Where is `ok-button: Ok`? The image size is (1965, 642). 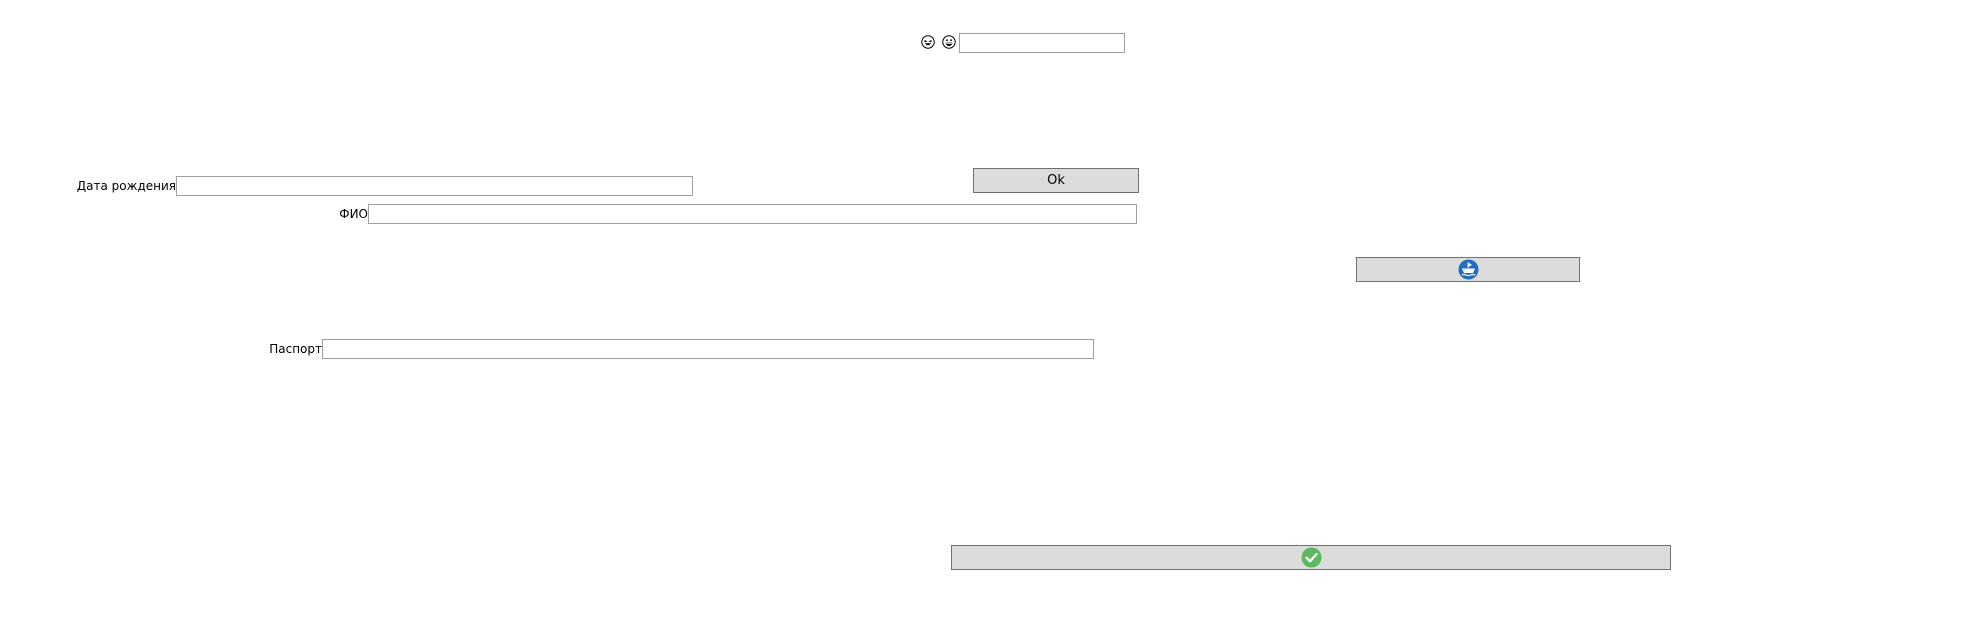
ok-button: Ok is located at coordinates (1056, 180).